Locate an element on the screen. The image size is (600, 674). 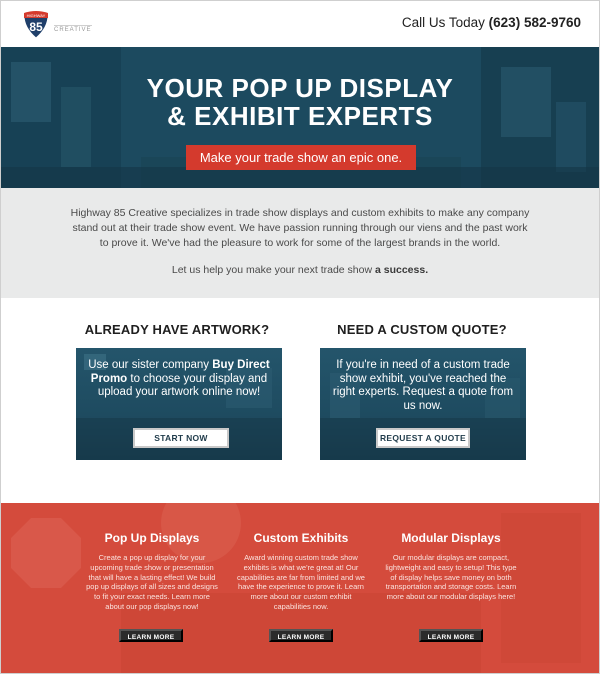
artwork-heading: ALREADY HAVE ARTWORK? is located at coordinates (177, 329).